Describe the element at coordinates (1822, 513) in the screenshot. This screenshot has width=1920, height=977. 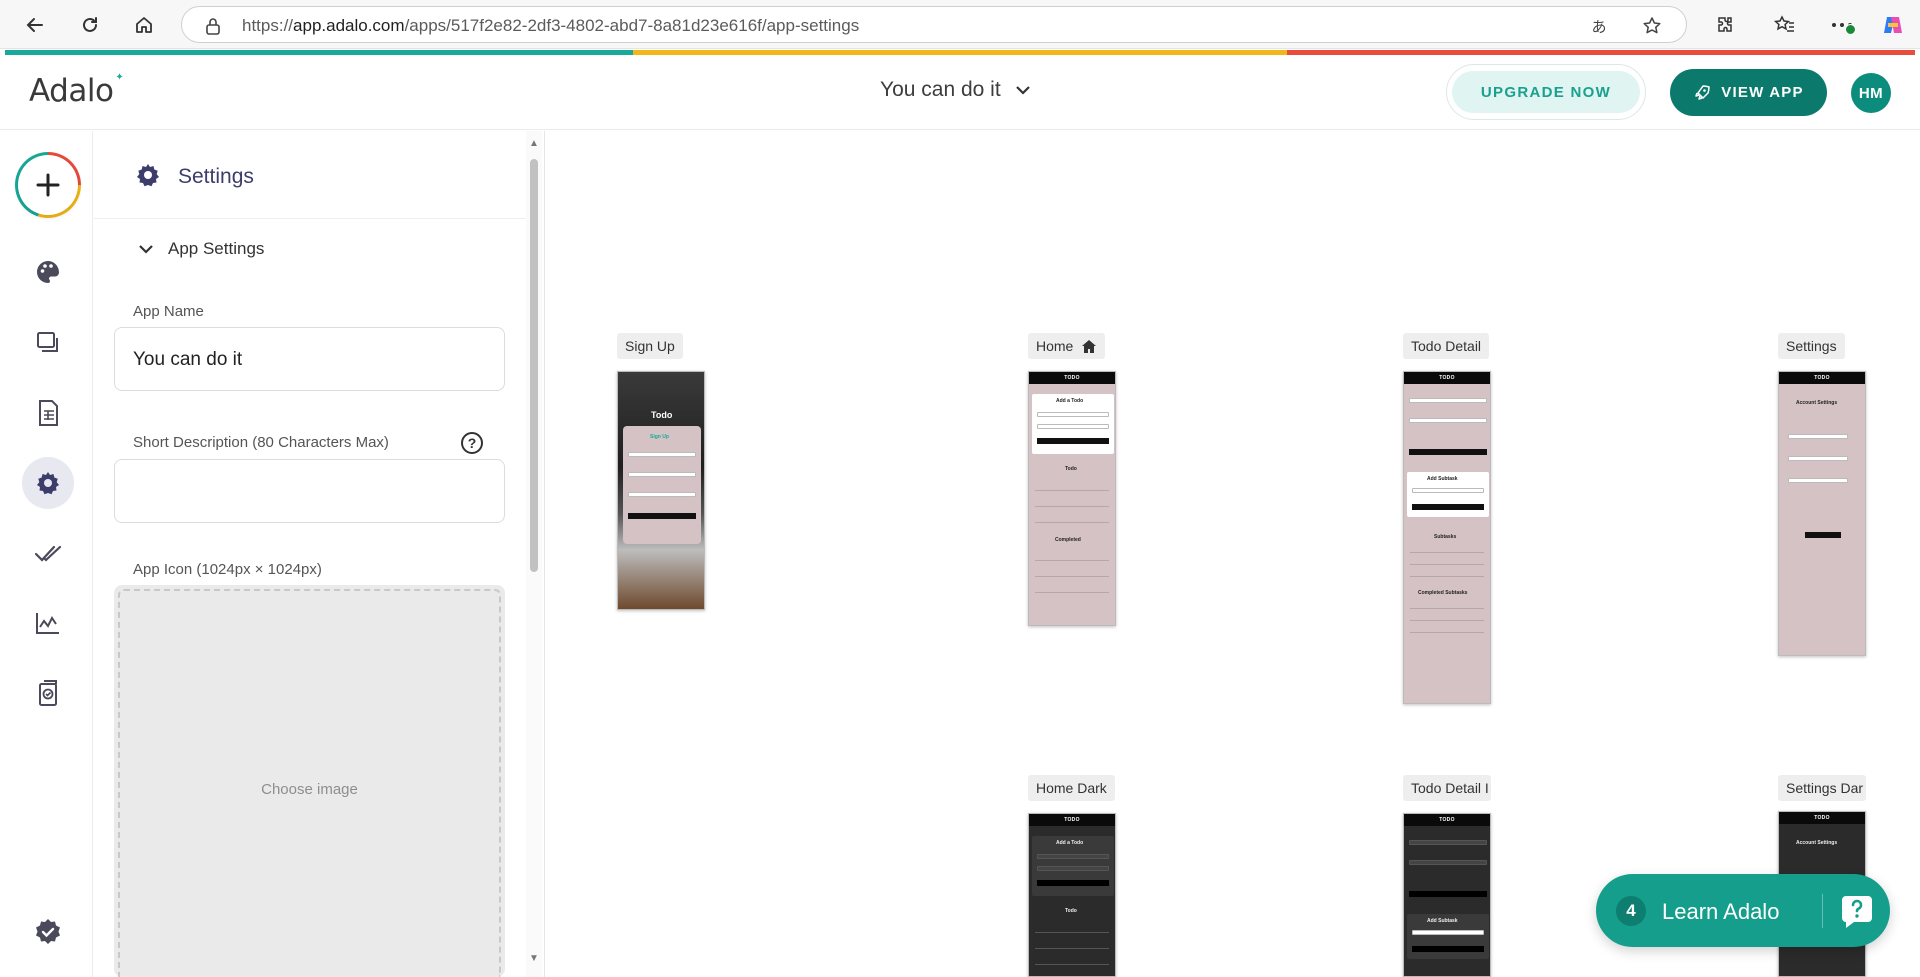
I see `screen-thumbnail-settings: TODO Account Settings` at that location.